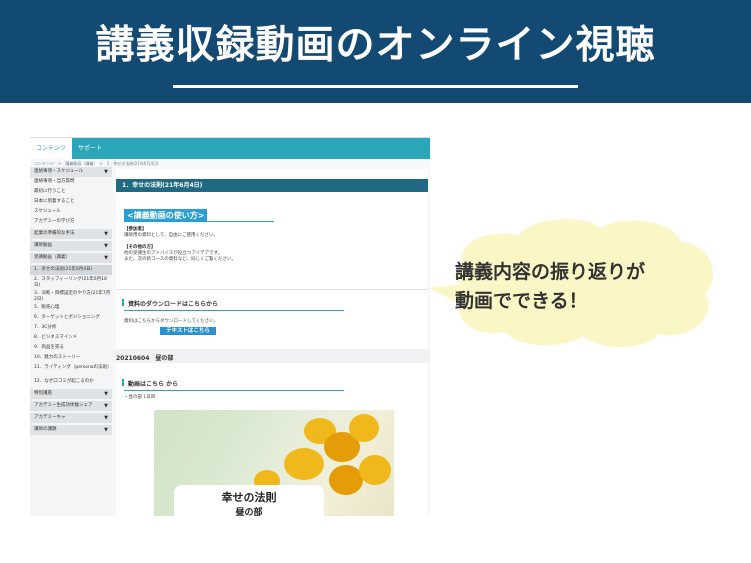  I want to click on sidebar-item: 12．なぜ口コミが起こるのか, so click(71, 382).